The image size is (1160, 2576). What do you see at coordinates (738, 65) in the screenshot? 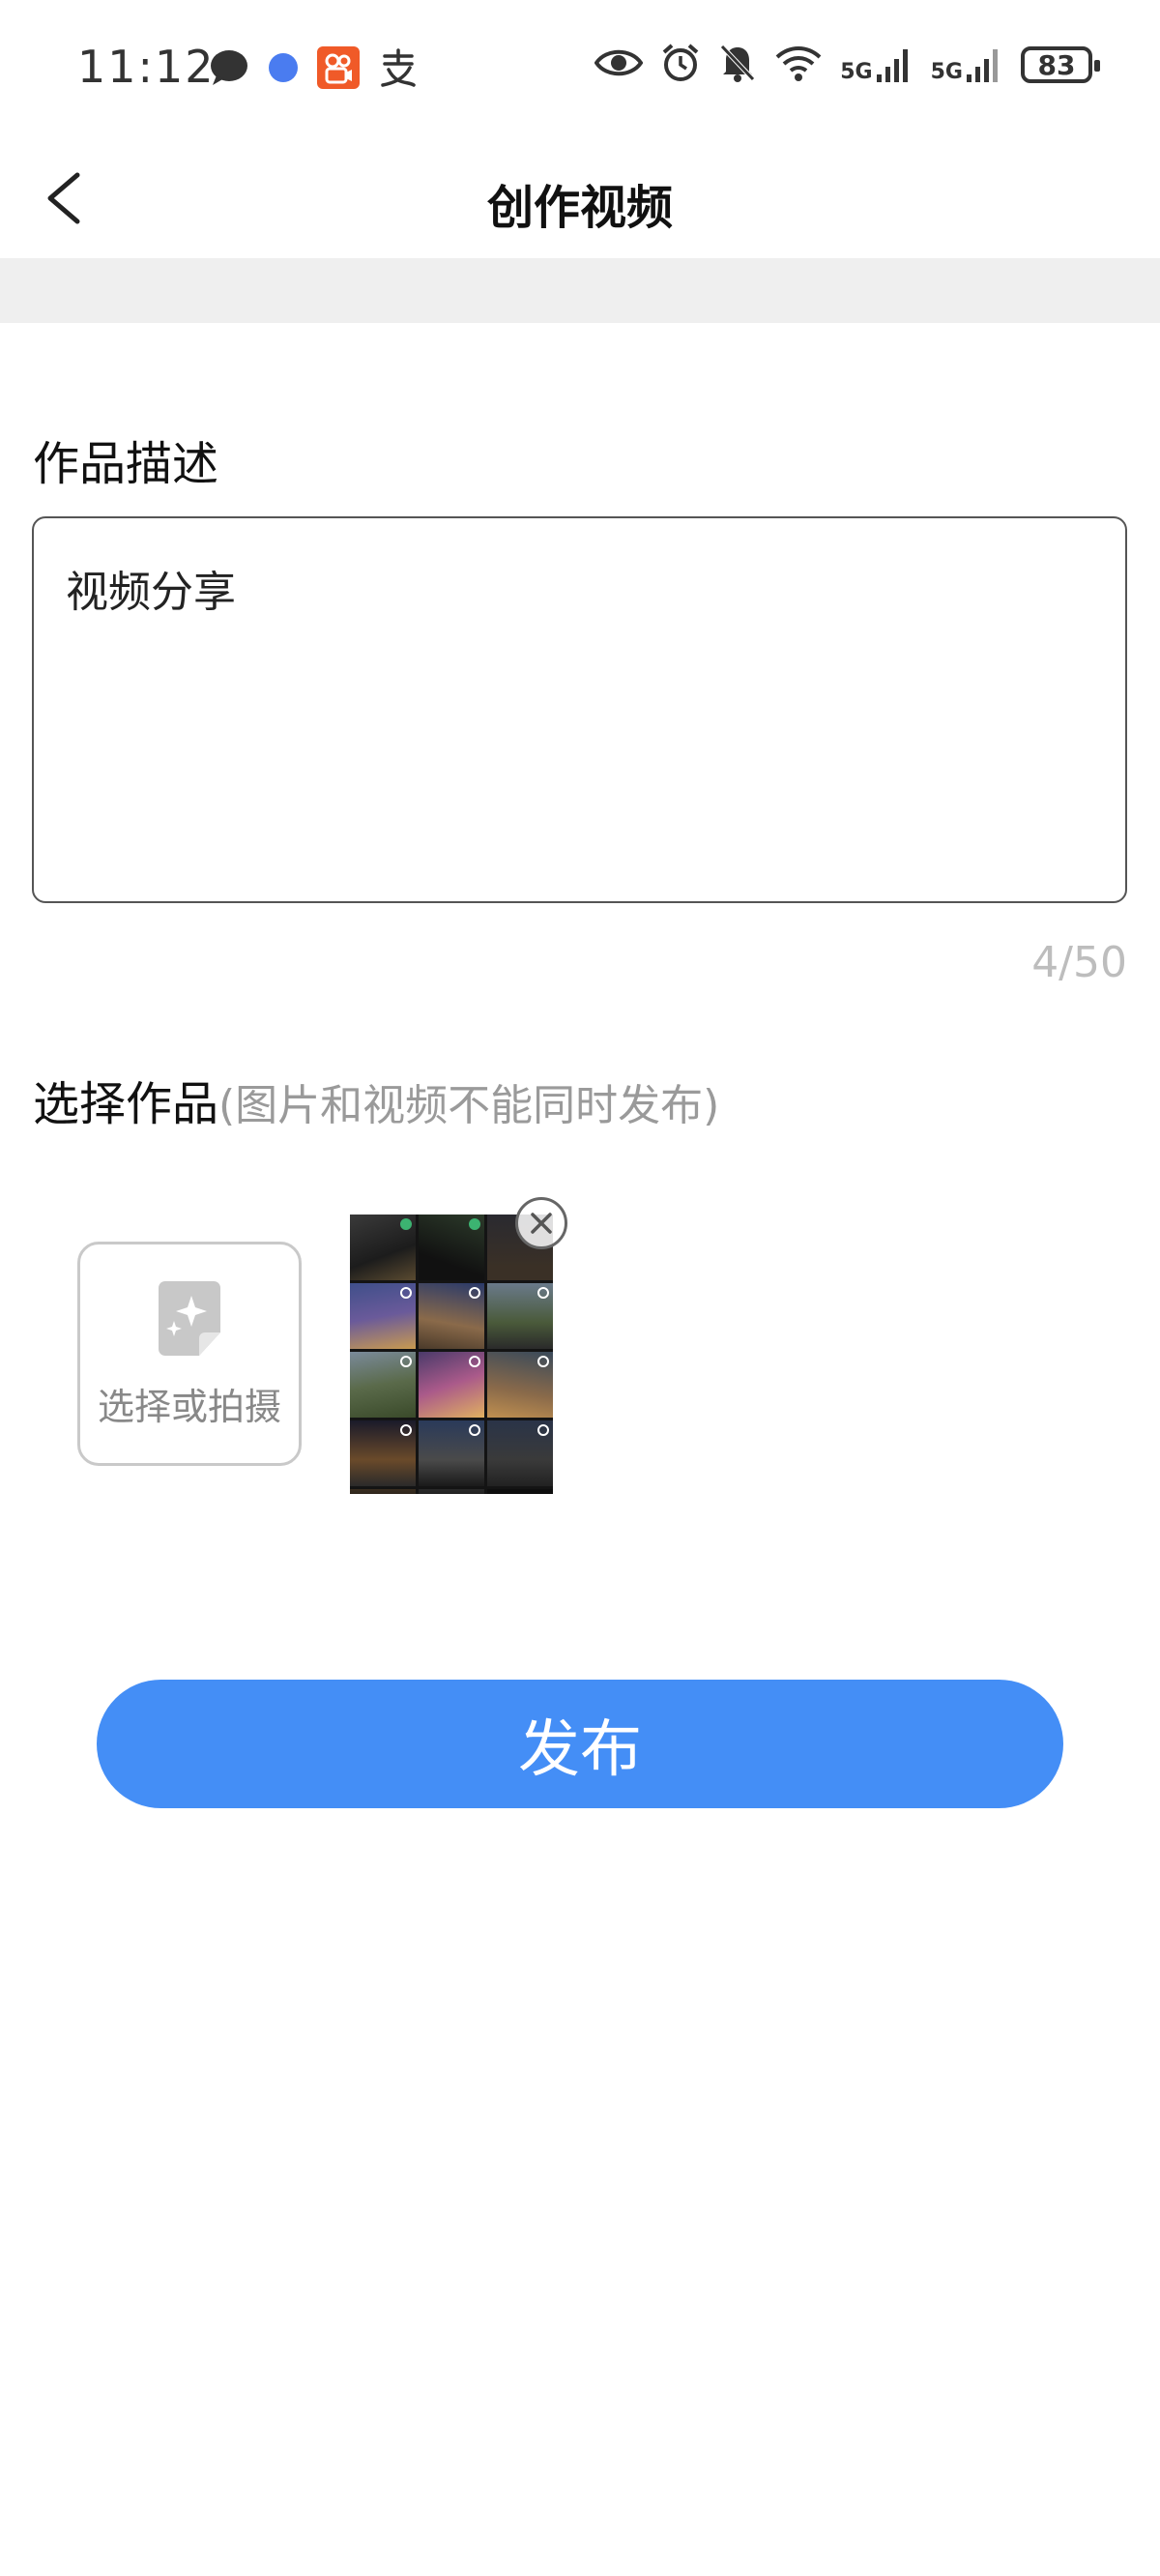
I see `mute-bell-icon` at bounding box center [738, 65].